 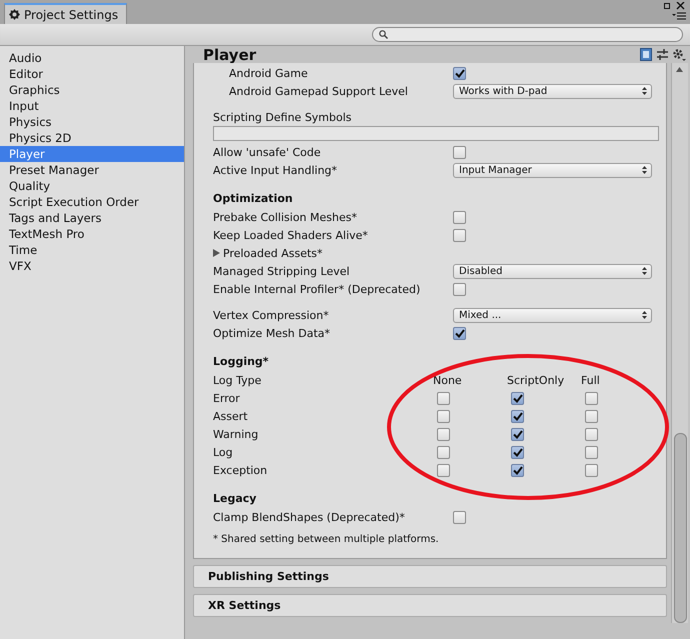 I want to click on help-book-icon, so click(x=646, y=54).